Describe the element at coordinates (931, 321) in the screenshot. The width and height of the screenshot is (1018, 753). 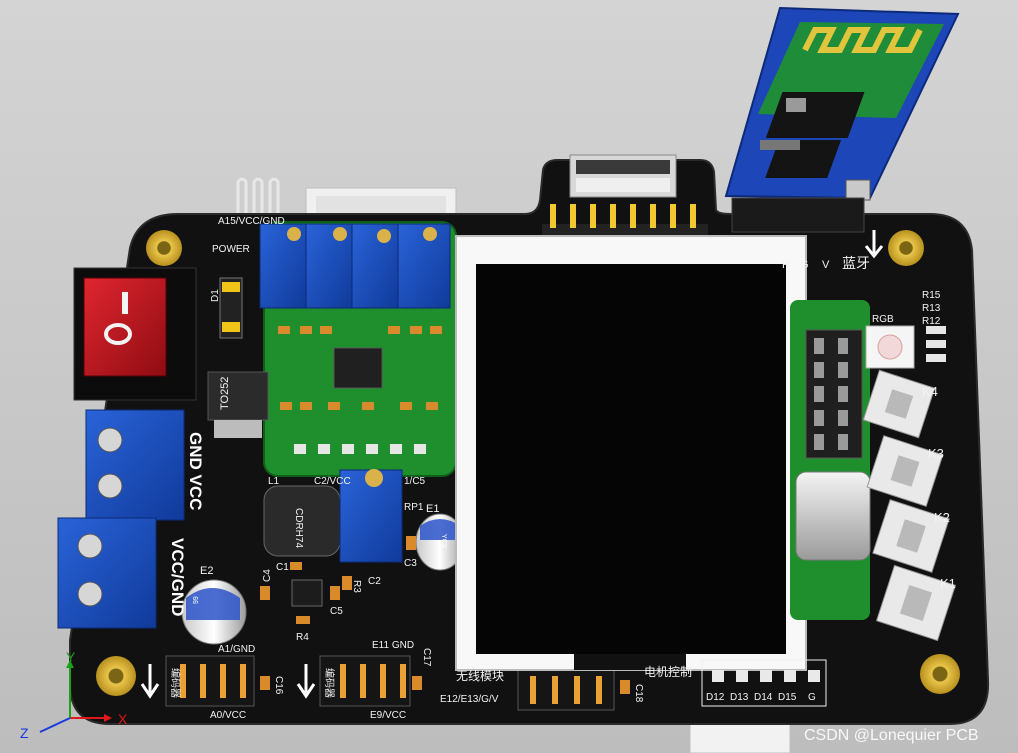
I see `label-r12: R12` at that location.